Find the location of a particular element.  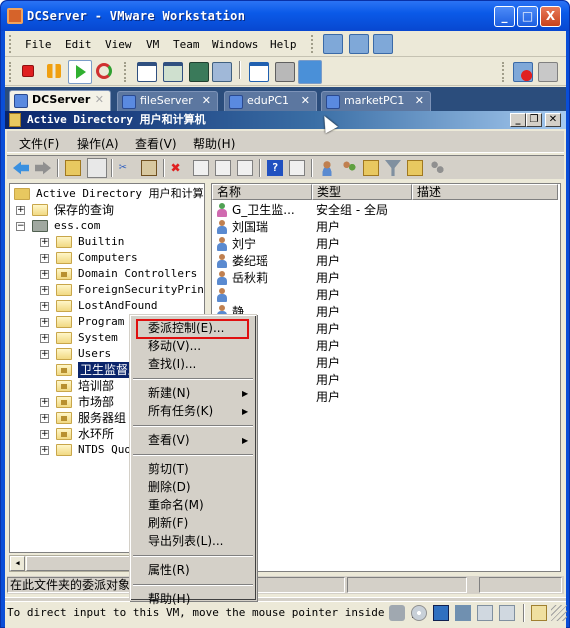

network-adapter-icon is located at coordinates (441, 613).